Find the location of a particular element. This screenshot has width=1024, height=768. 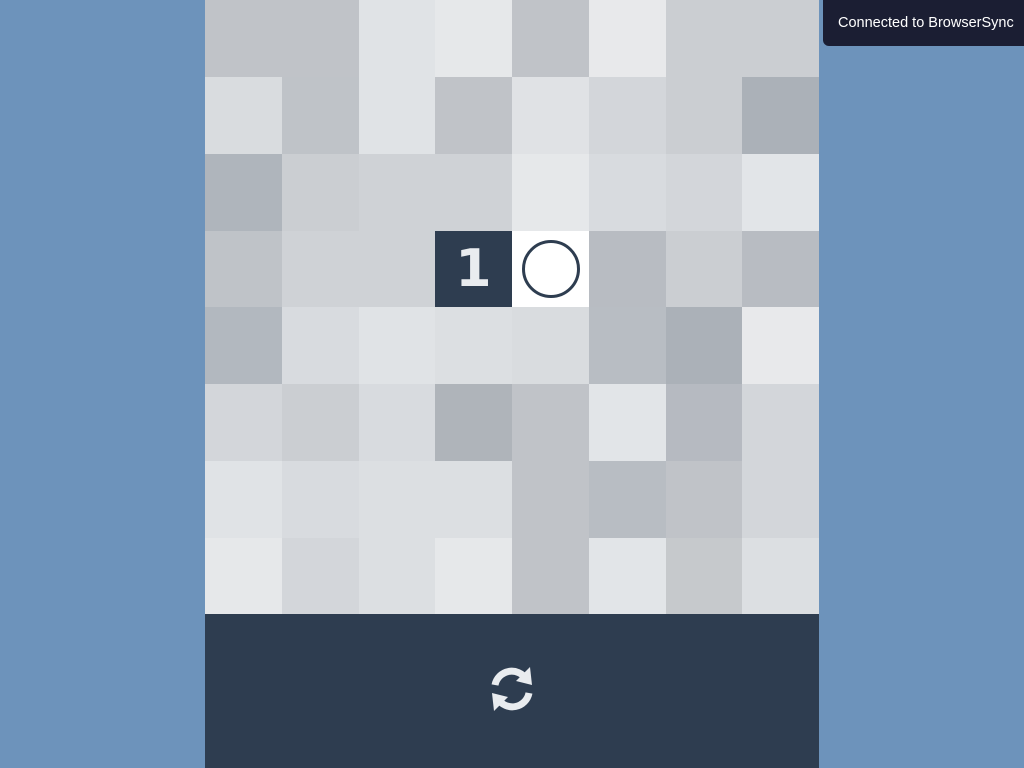

browsersync-notification: Connected to BrowserSync is located at coordinates (923, 23).